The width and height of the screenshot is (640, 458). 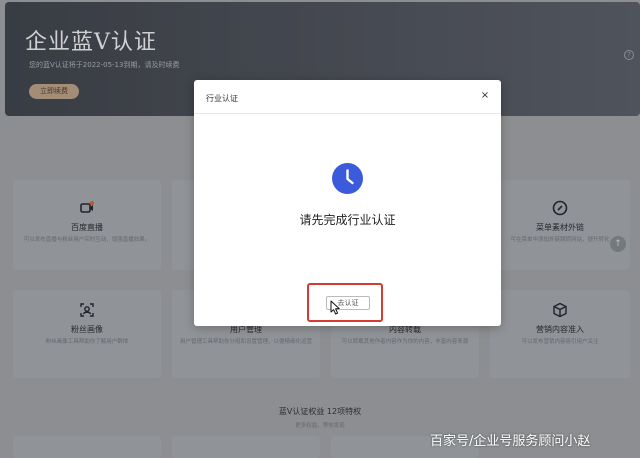 I want to click on dialog-title: 行业认证, so click(x=222, y=98).